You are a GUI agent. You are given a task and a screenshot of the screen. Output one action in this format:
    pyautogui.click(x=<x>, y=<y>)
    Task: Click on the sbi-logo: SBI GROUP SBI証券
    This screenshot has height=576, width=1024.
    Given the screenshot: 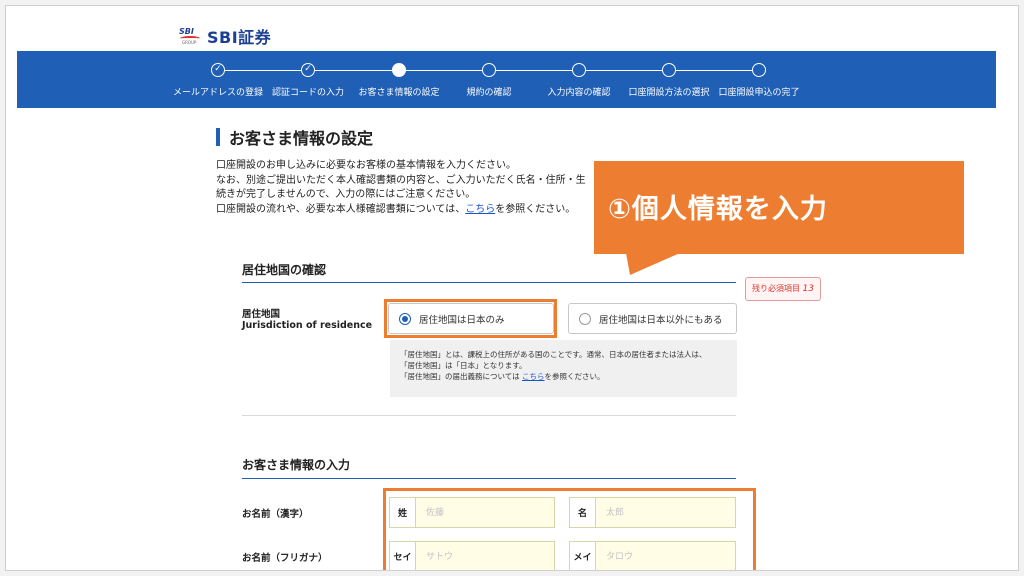 What is the action you would take?
    pyautogui.click(x=225, y=36)
    